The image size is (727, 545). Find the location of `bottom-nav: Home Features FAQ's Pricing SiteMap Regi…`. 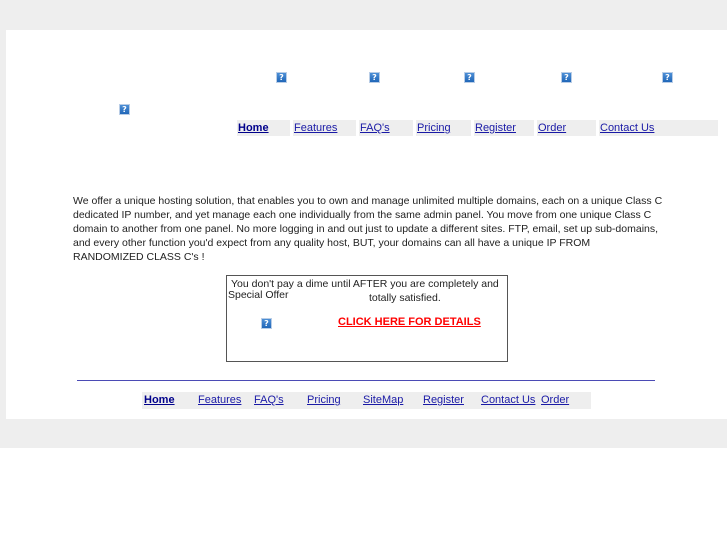

bottom-nav: Home Features FAQ's Pricing SiteMap Regi… is located at coordinates (366, 400).